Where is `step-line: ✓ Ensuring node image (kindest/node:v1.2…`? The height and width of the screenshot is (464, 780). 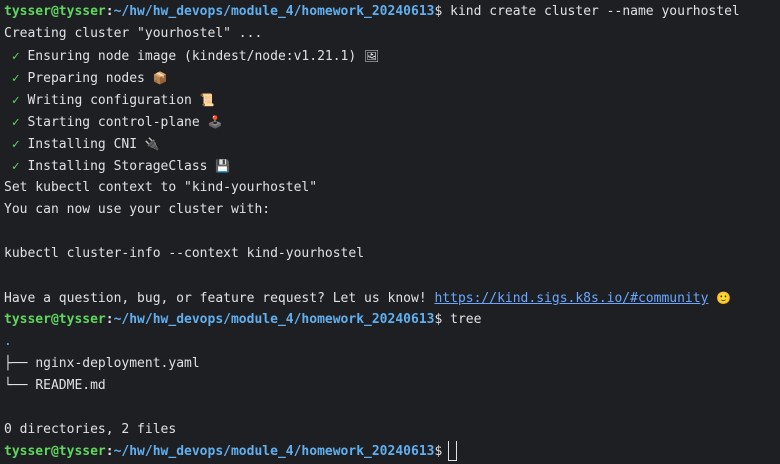 step-line: ✓ Ensuring node image (kindest/node:v1.2… is located at coordinates (392, 56).